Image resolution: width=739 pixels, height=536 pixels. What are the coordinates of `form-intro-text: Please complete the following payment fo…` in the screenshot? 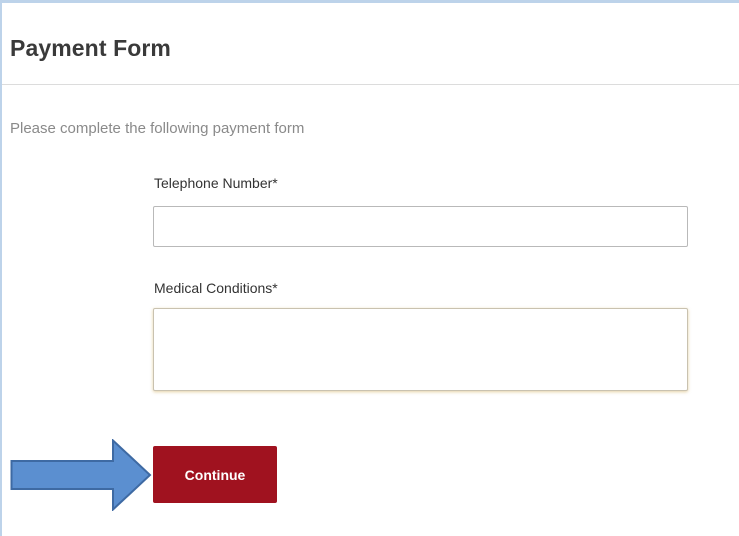 It's located at (157, 128).